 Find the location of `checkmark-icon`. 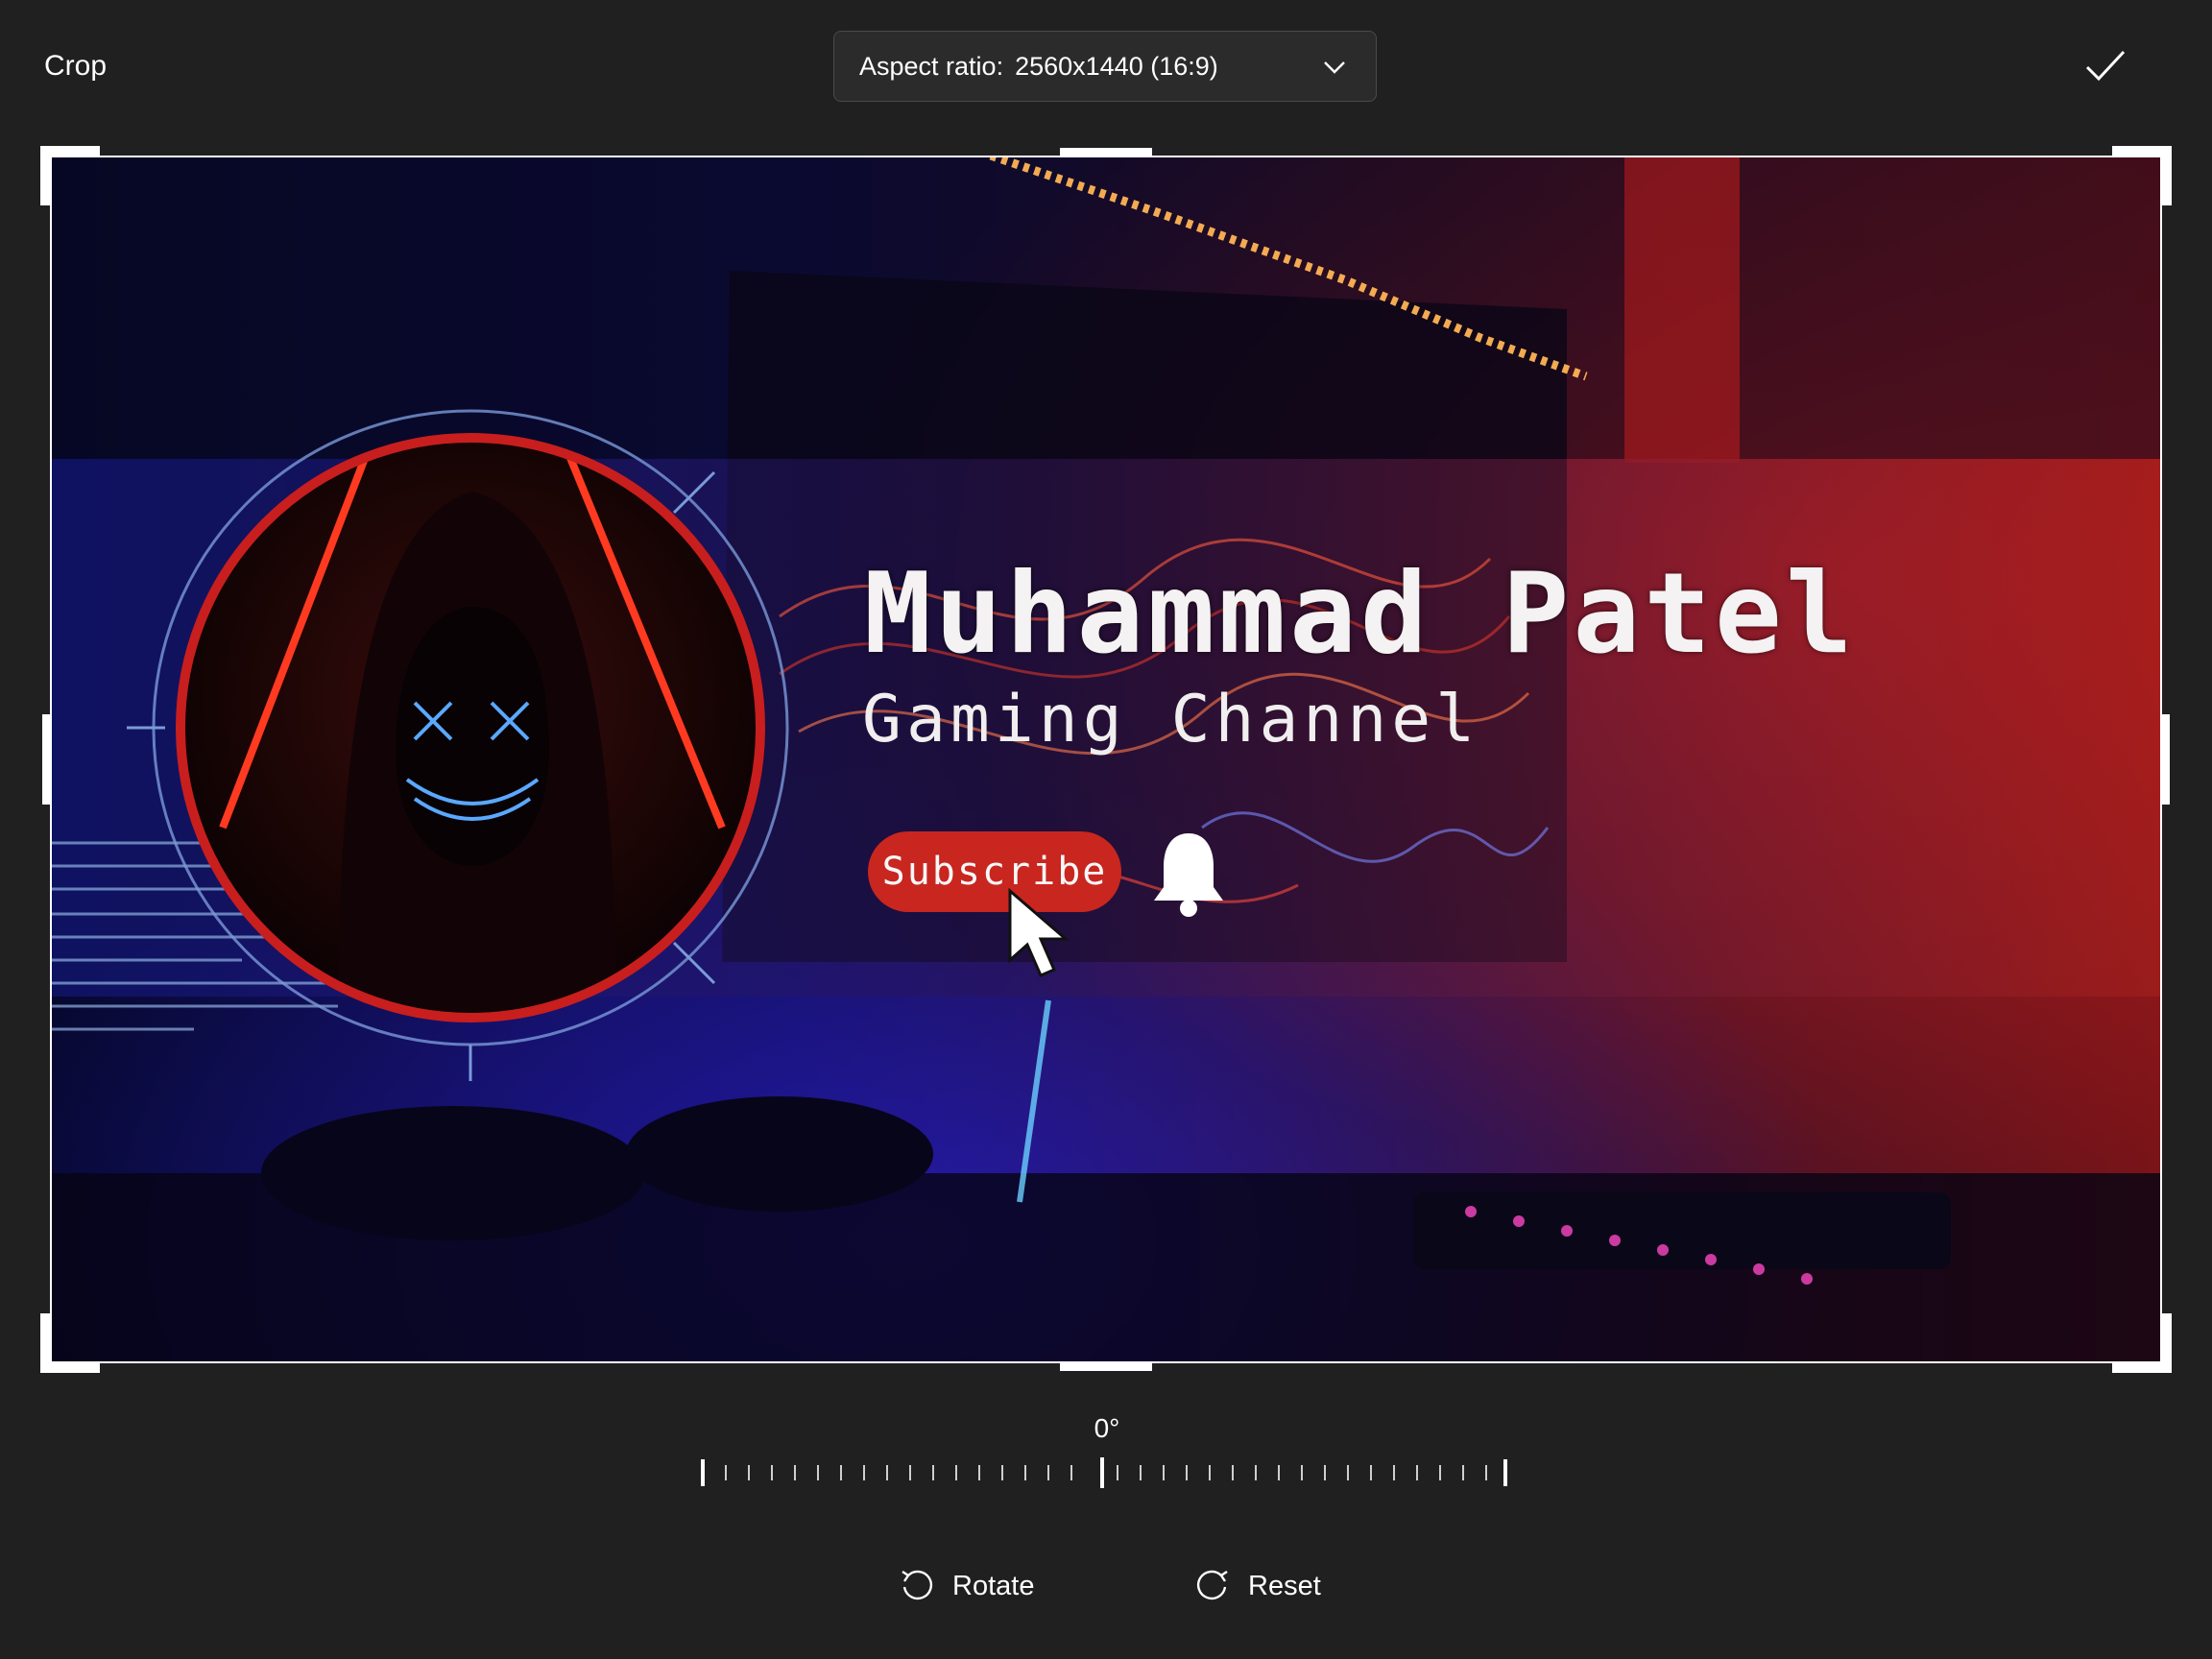

checkmark-icon is located at coordinates (2106, 66).